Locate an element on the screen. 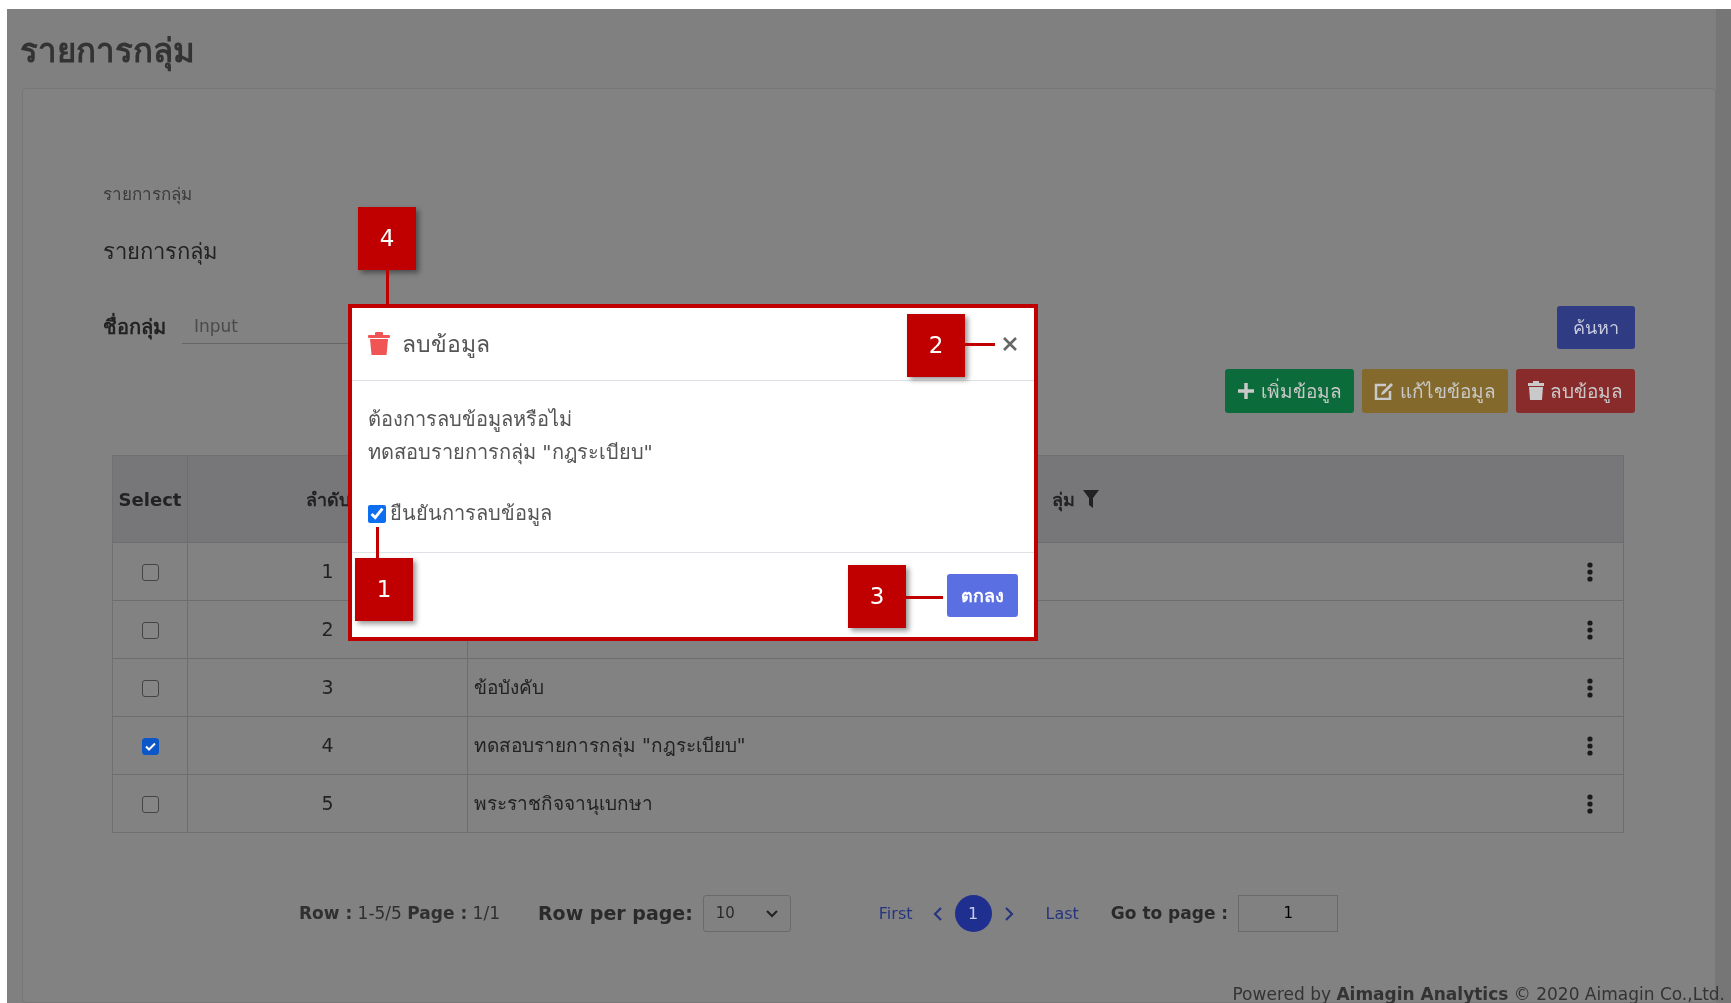  table-cell: 5 is located at coordinates (327, 803).